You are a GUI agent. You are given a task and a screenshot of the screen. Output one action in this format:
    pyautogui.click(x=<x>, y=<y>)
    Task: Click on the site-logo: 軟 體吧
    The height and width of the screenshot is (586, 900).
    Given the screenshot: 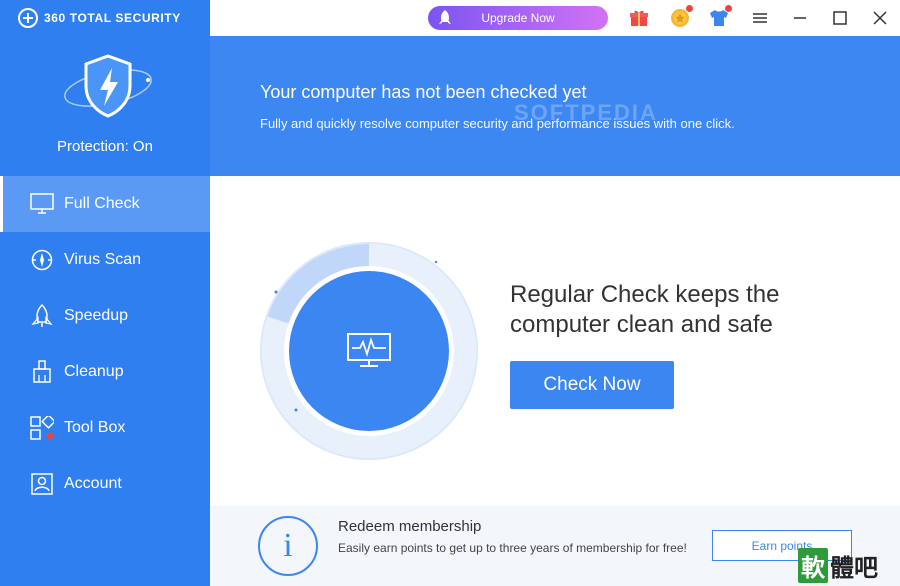 What is the action you would take?
    pyautogui.click(x=838, y=565)
    